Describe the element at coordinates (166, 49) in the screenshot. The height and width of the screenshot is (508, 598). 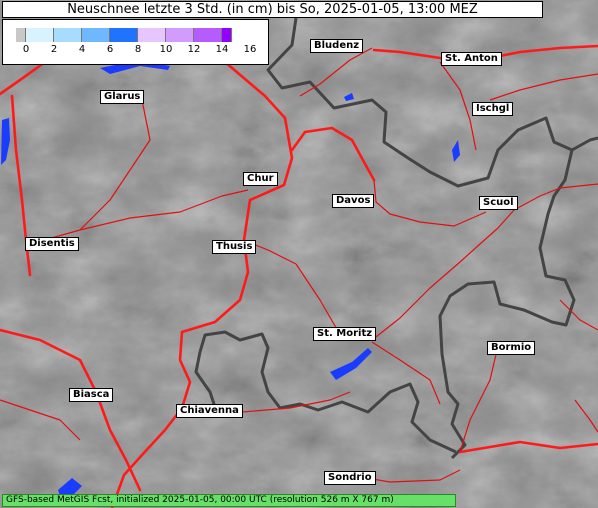
I see `legend-tick-10: 10` at that location.